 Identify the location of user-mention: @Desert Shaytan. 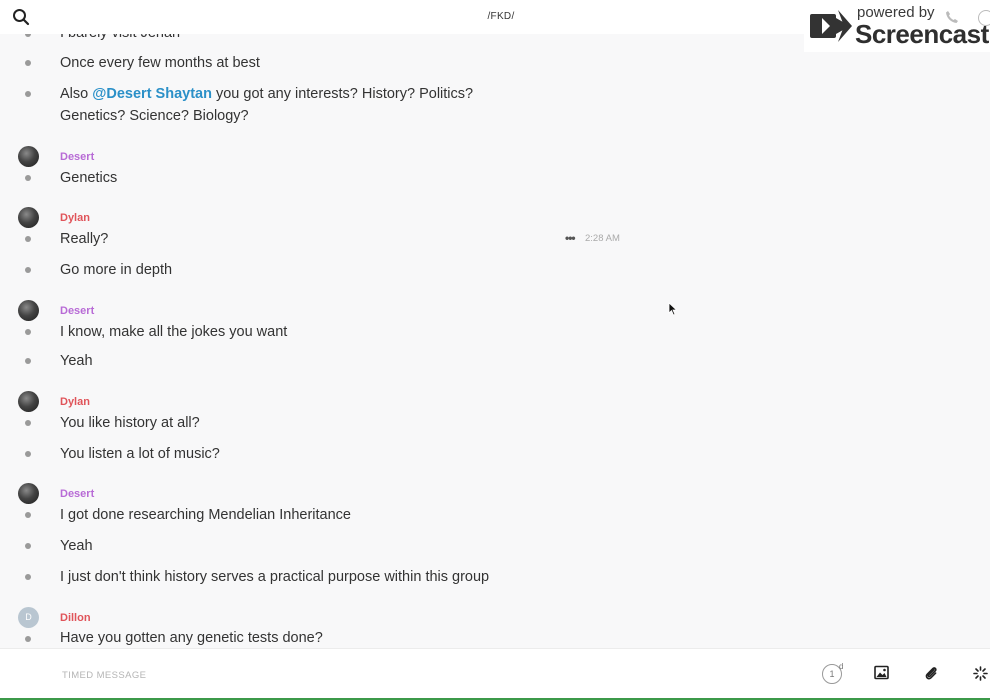
(152, 94).